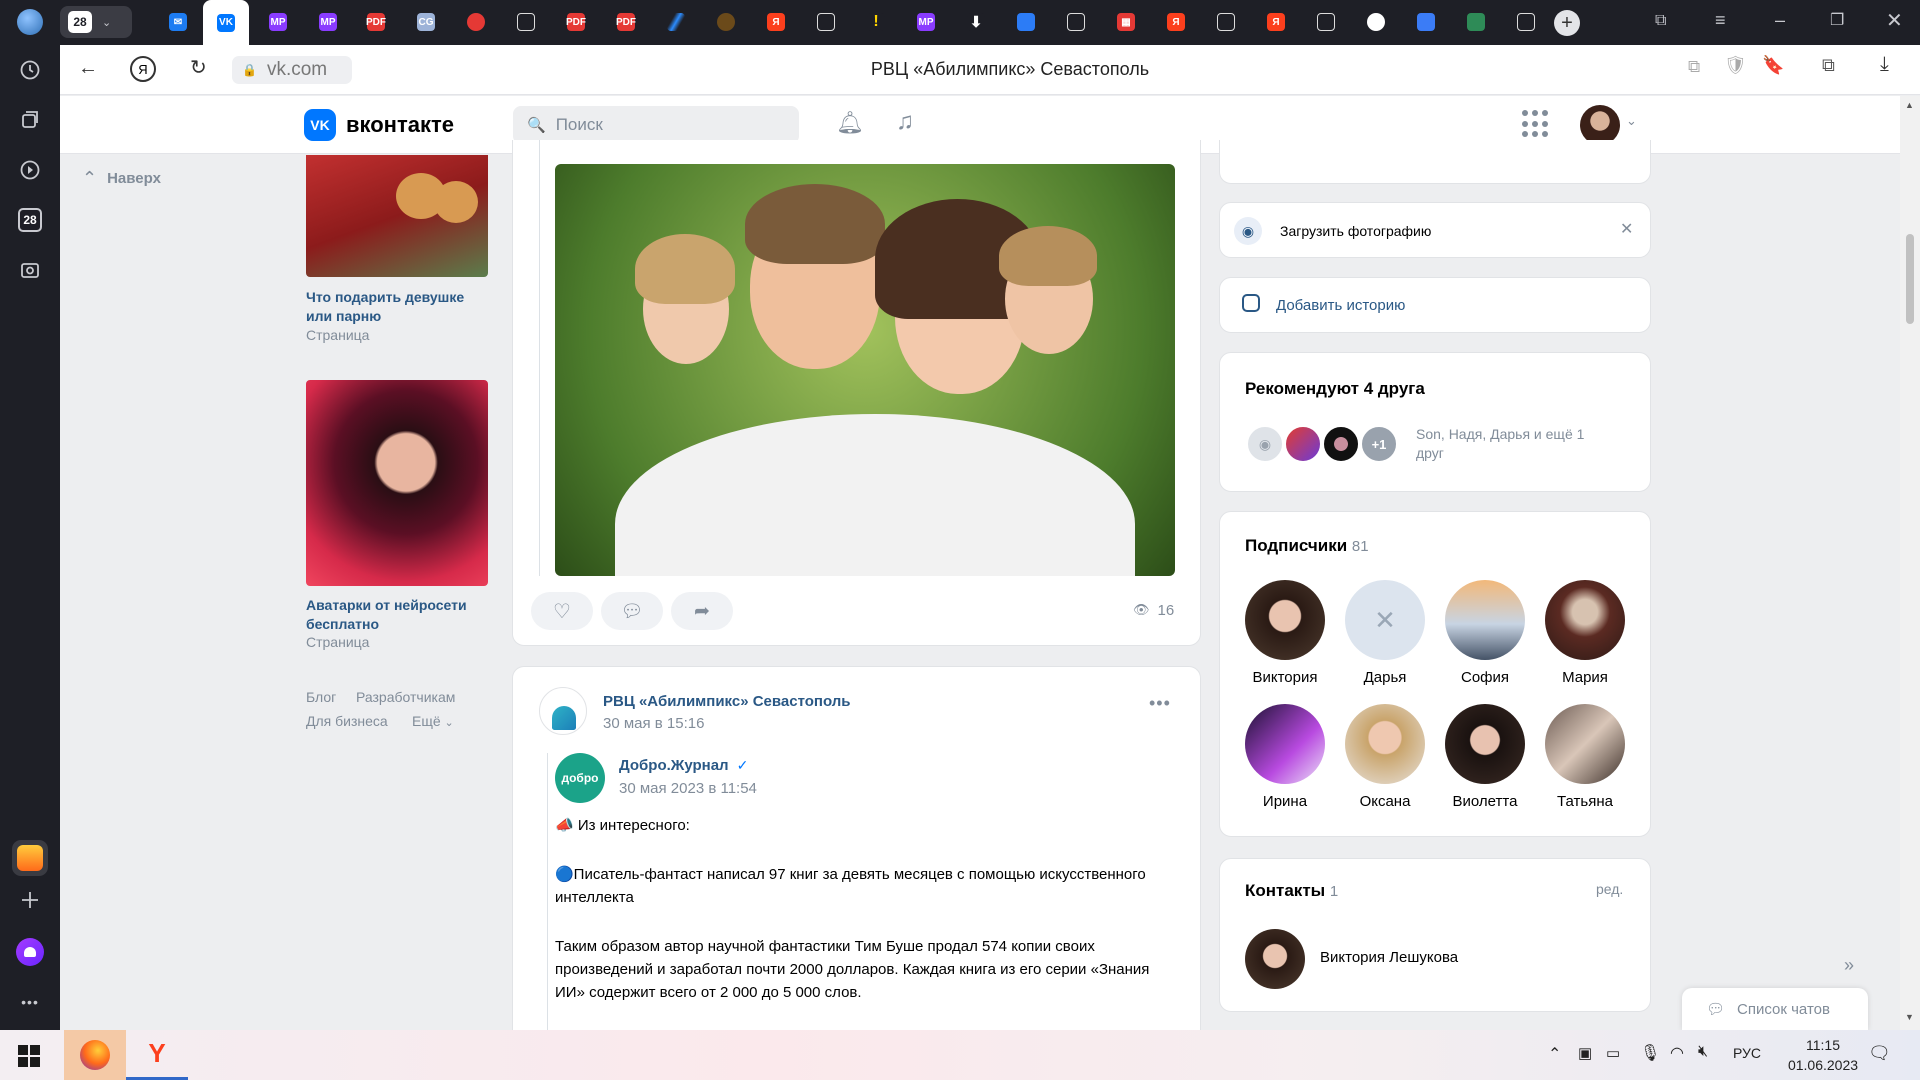  Describe the element at coordinates (1909, 1017) in the screenshot. I see `scroll-down-arrow-icon: ▼` at that location.